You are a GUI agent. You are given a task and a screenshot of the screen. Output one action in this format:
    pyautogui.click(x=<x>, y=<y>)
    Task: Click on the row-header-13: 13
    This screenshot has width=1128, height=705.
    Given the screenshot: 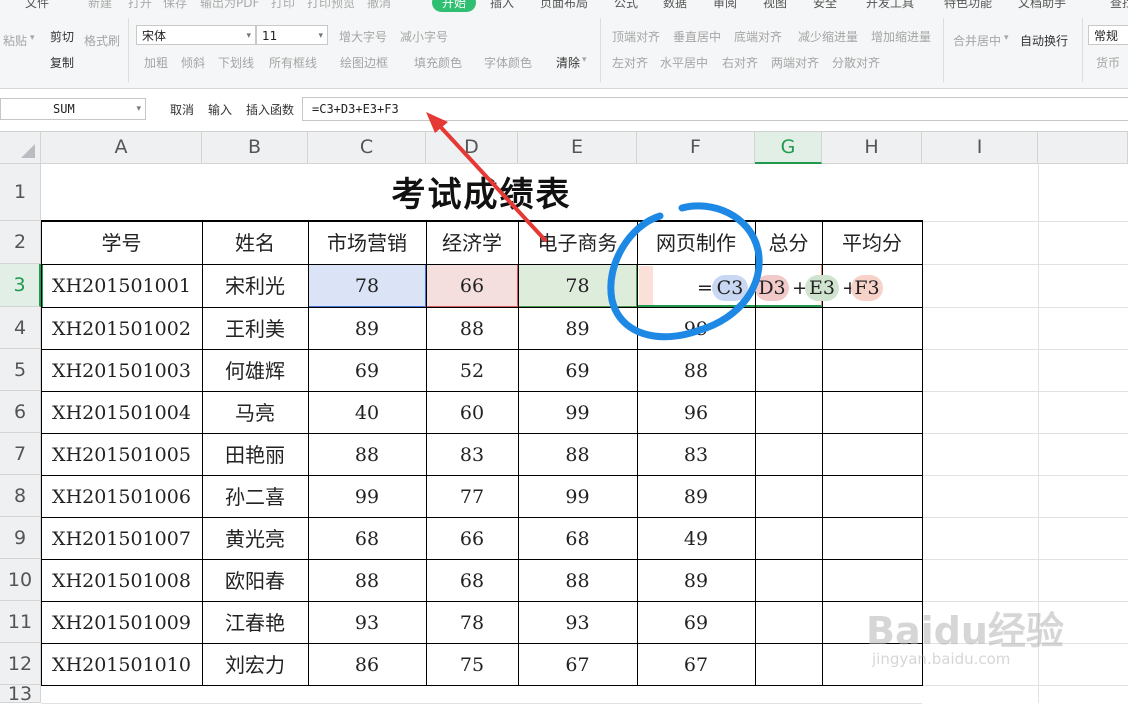 What is the action you would take?
    pyautogui.click(x=20, y=694)
    